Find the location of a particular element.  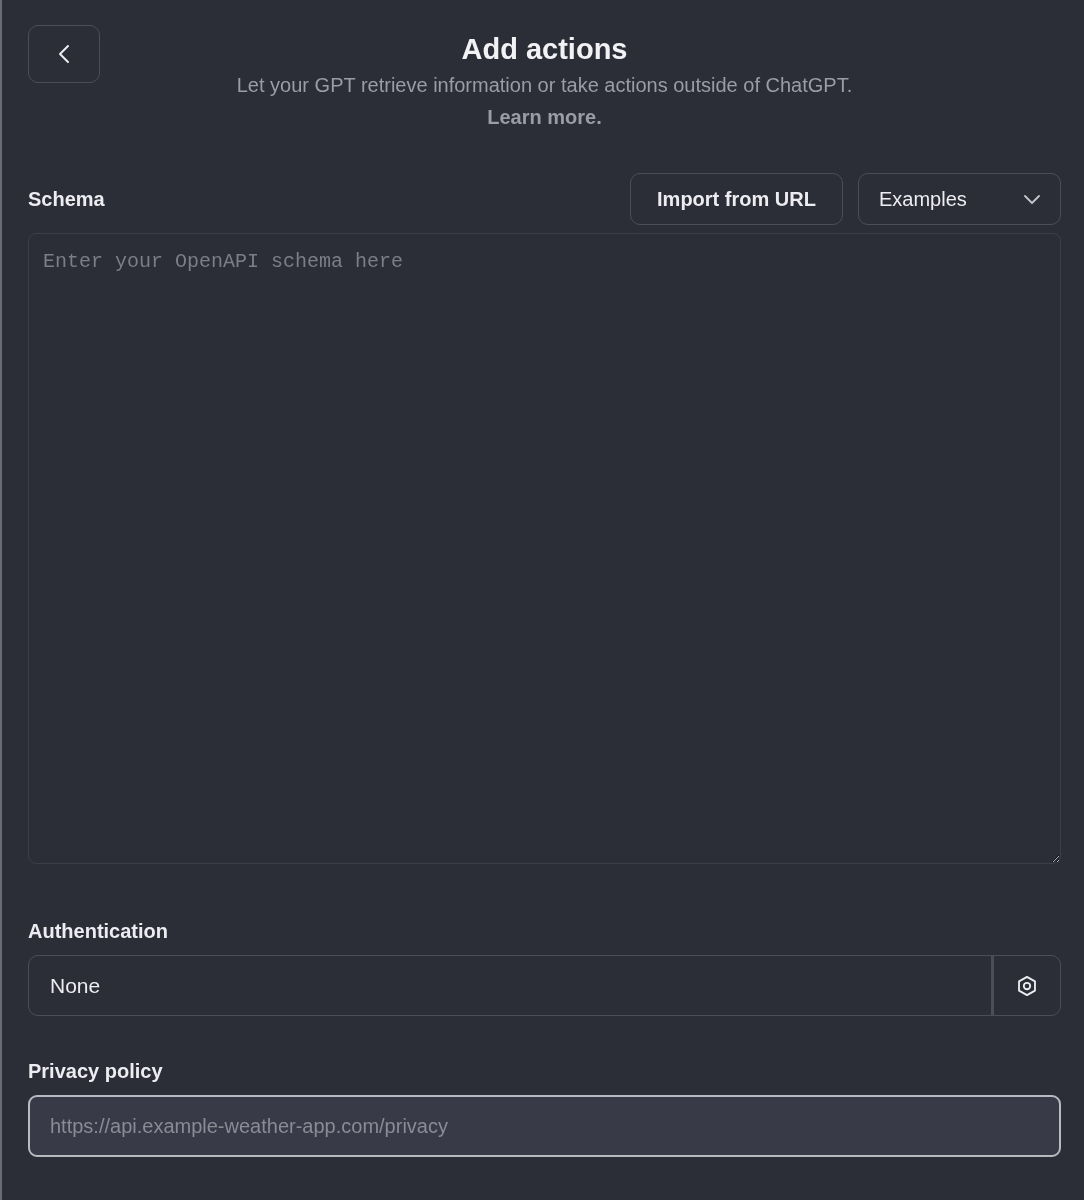

chevron-down-icon is located at coordinates (1032, 199).